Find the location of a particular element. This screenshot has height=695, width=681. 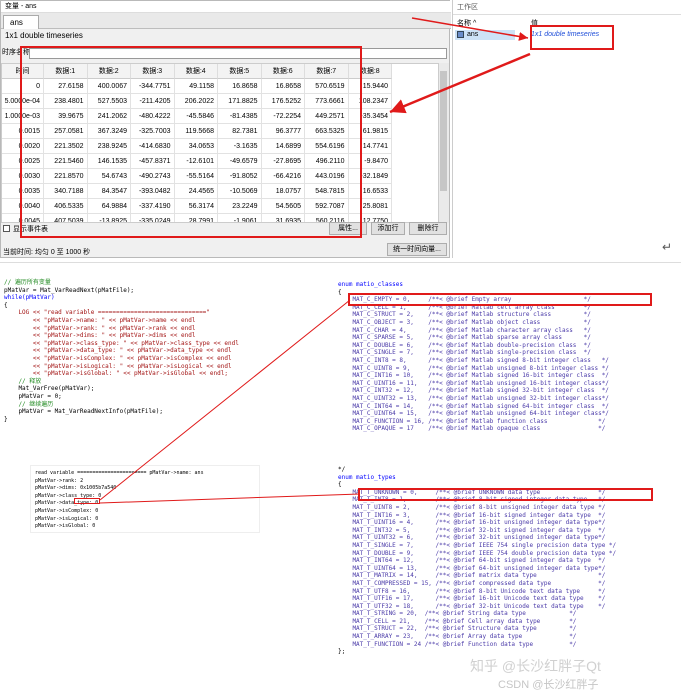

watermark: 知乎 @长沙红胖子Qt is located at coordinates (535, 666).